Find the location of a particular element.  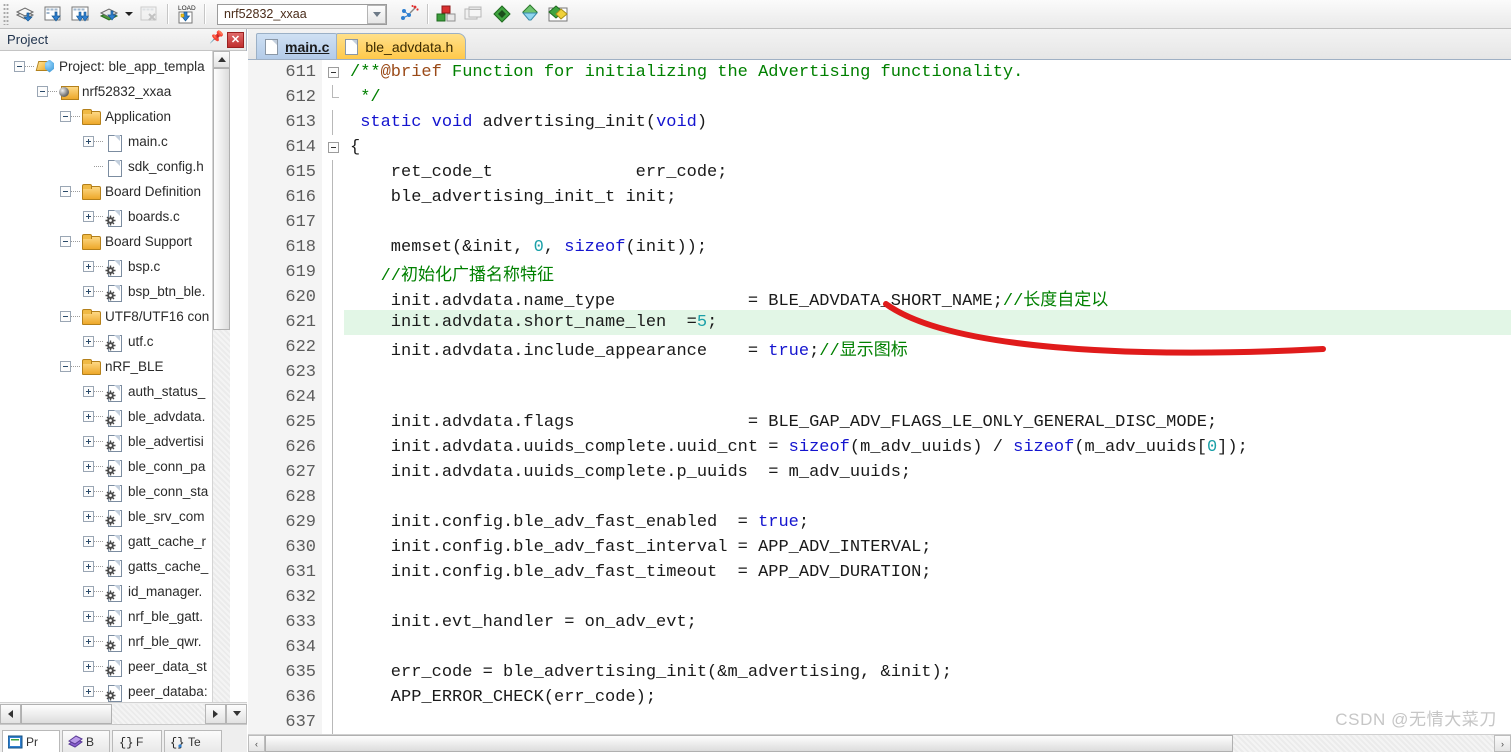

scroll-down-button is located at coordinates (236, 713).